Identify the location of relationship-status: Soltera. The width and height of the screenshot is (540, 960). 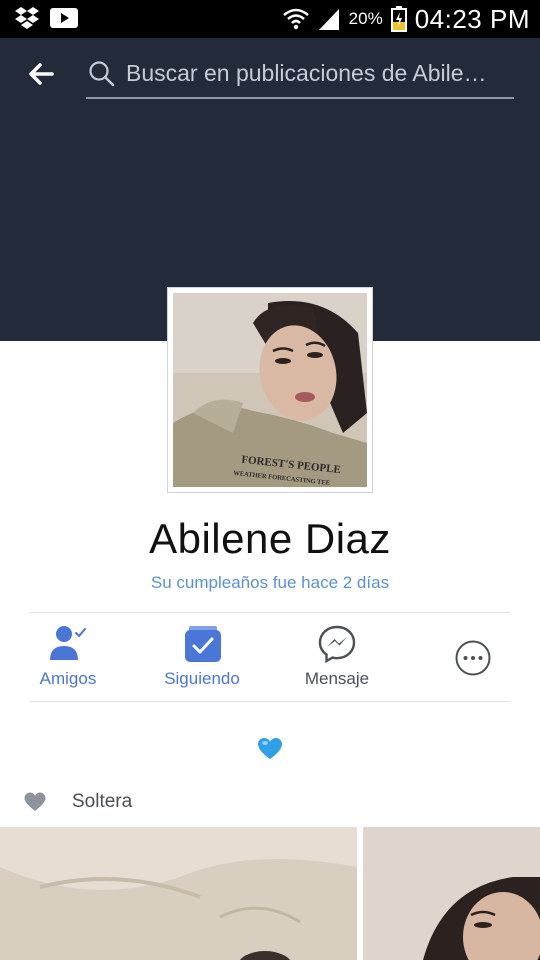
(102, 801).